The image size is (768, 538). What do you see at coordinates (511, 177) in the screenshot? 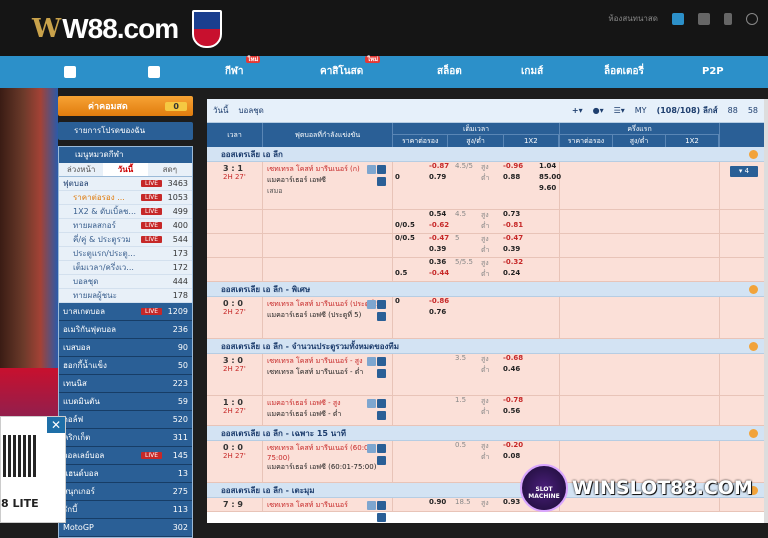
I see `ou-odds: 0.88` at bounding box center [511, 177].